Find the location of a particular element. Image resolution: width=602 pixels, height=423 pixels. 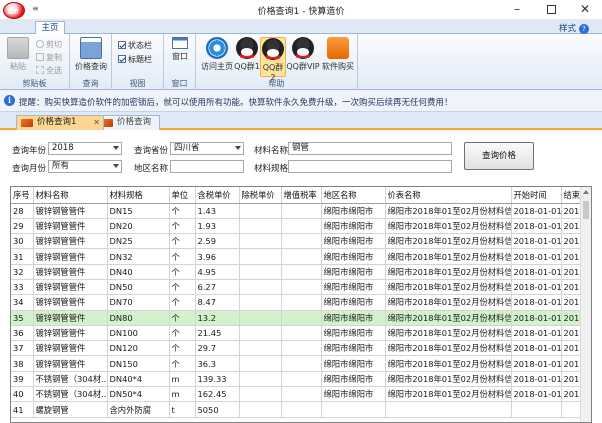

table-cell: 38 is located at coordinates (22, 363).